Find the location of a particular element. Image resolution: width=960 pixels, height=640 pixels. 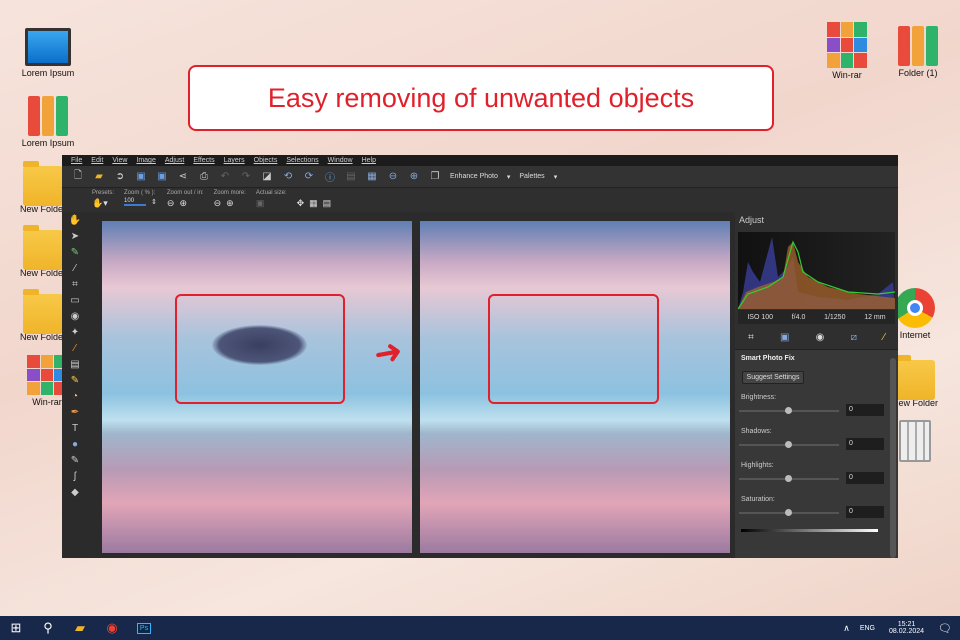

pan-icon: ✥ is located at coordinates (301, 203).